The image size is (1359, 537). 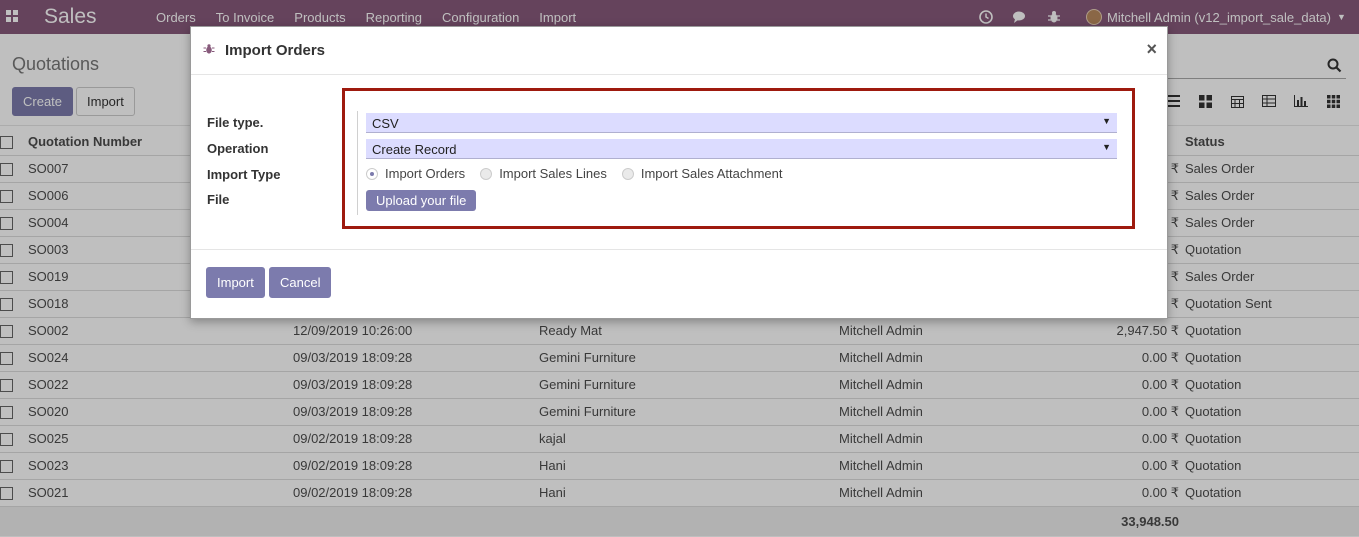 I want to click on import-type-label: Import Type, so click(x=244, y=174).